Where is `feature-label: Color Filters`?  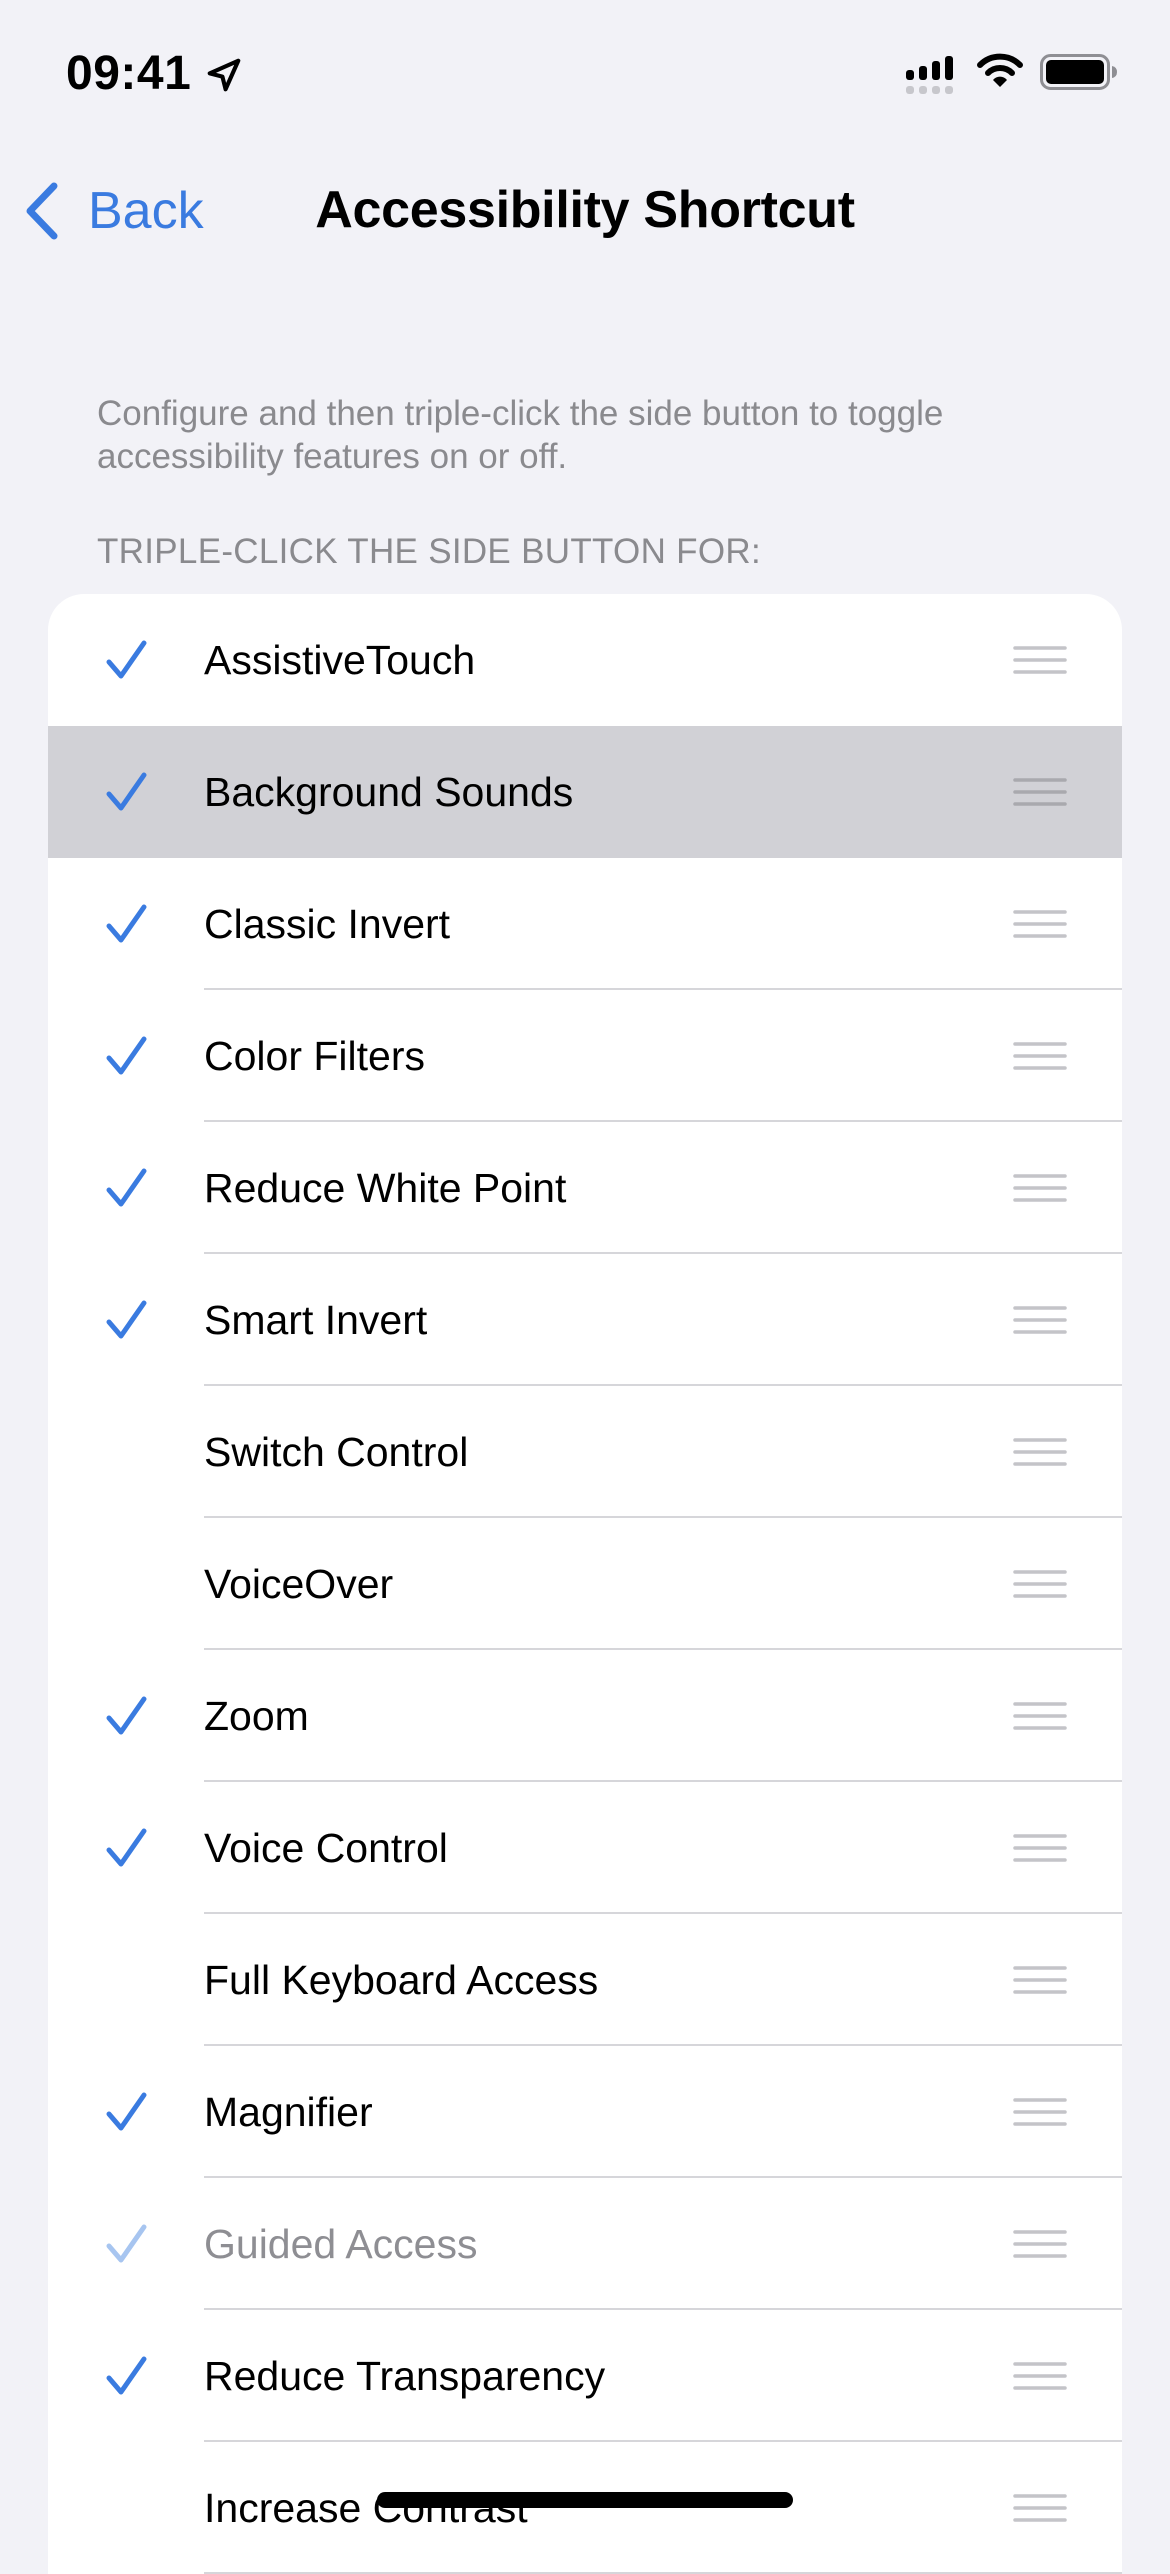
feature-label: Color Filters is located at coordinates (314, 1055).